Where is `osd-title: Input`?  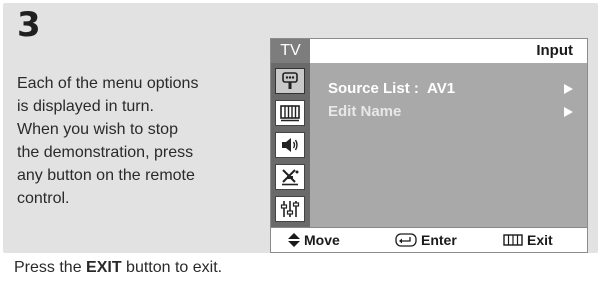
osd-title: Input is located at coordinates (554, 50).